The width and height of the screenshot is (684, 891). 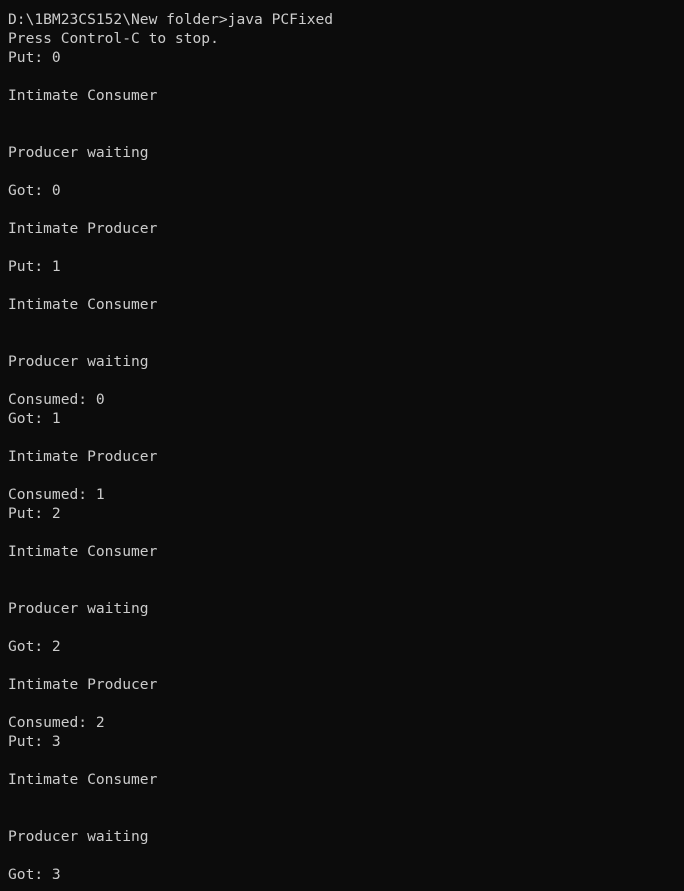 What do you see at coordinates (34, 874) in the screenshot?
I see `terminal-line: Got: 3` at bounding box center [34, 874].